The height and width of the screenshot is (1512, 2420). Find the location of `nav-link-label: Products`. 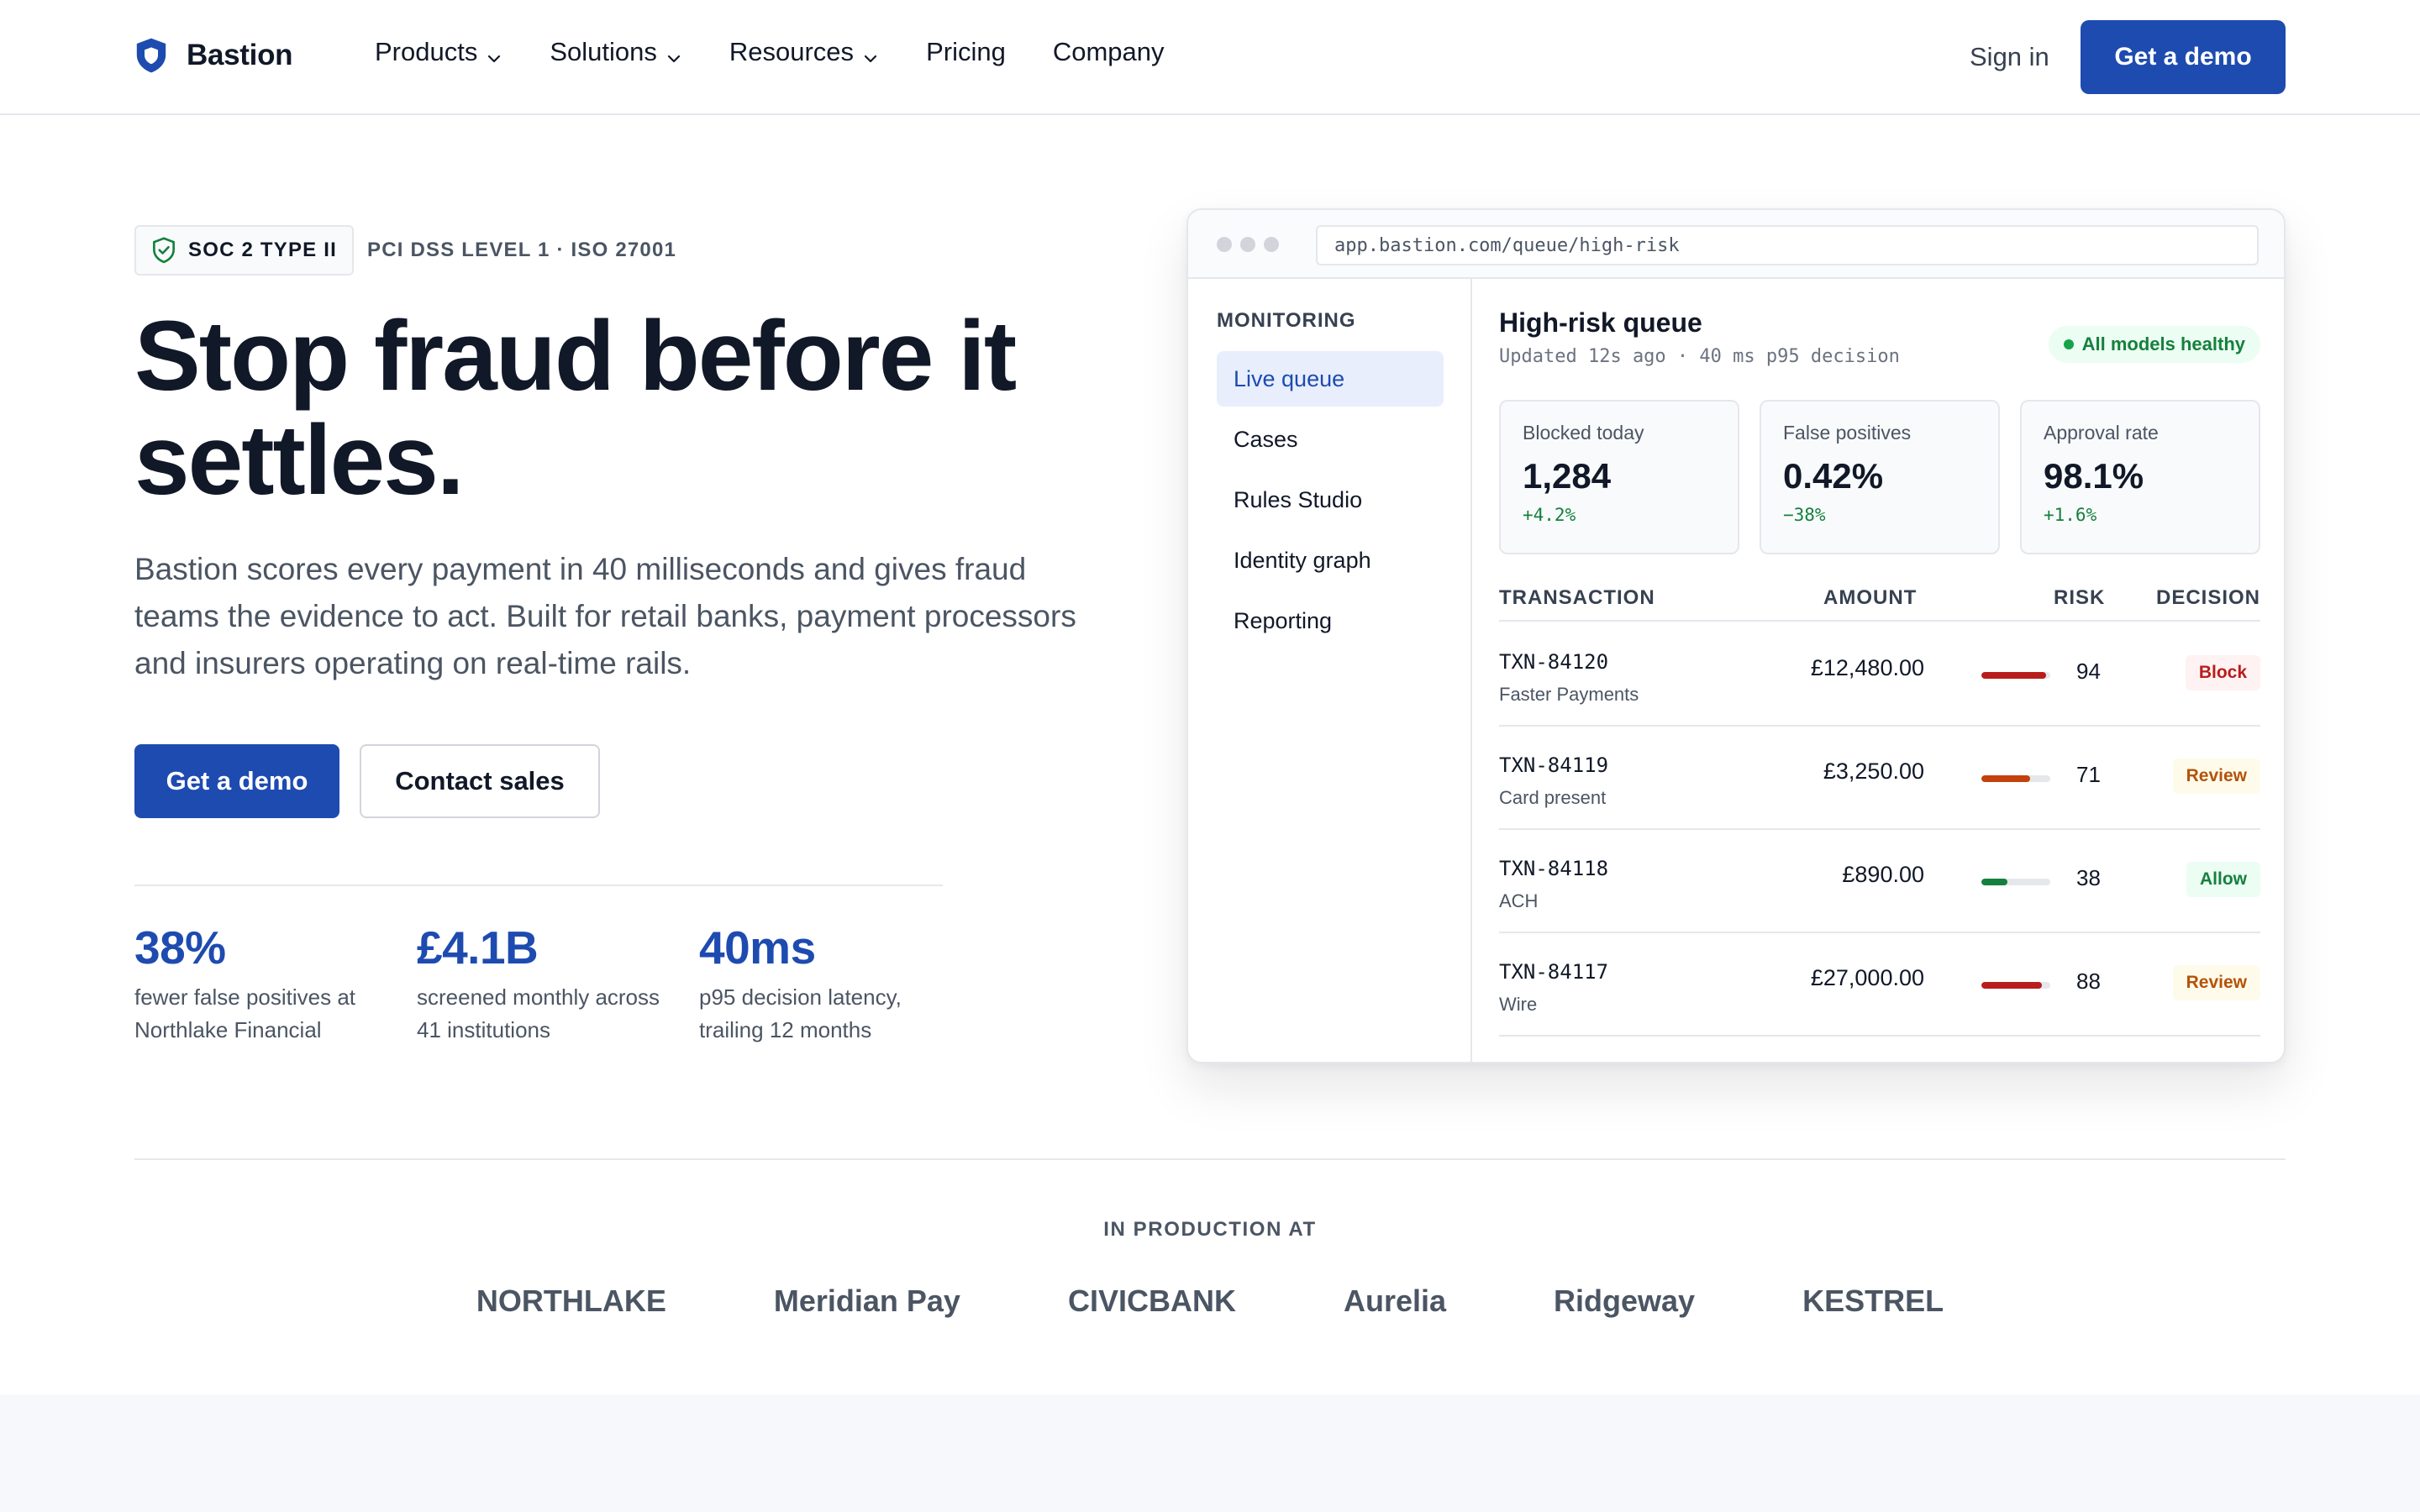

nav-link-label: Products is located at coordinates (427, 51).